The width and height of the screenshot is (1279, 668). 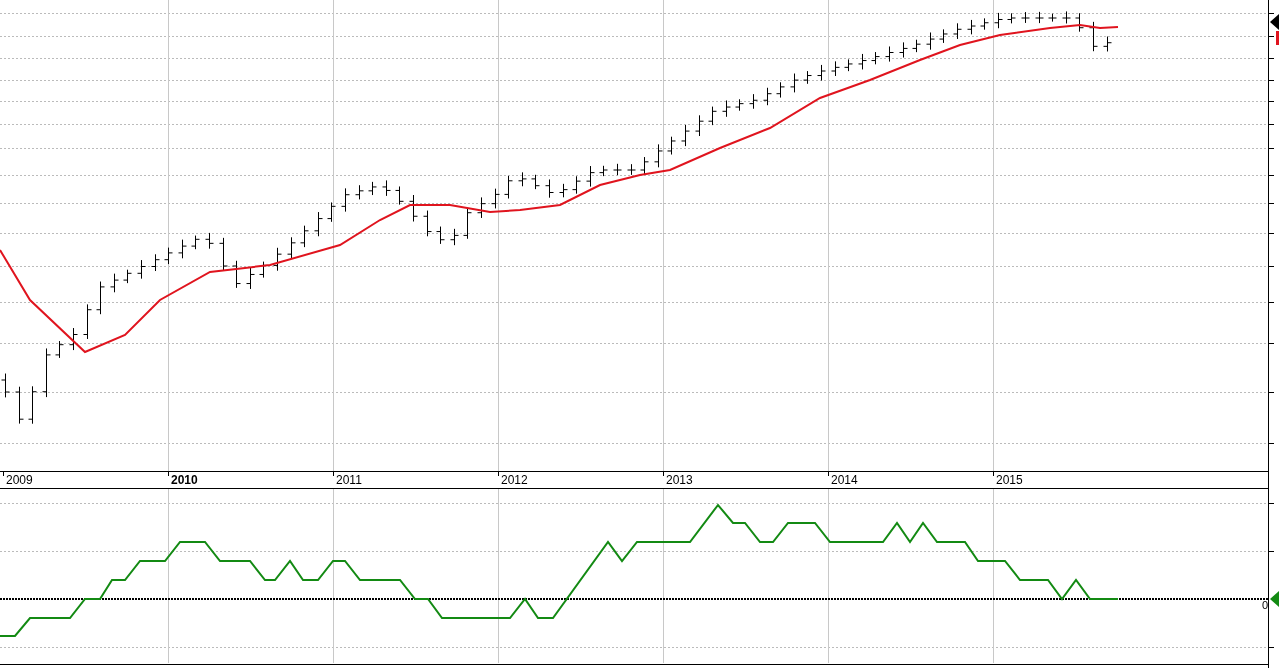 I want to click on indicator-marker-icon, so click(x=1274, y=599).